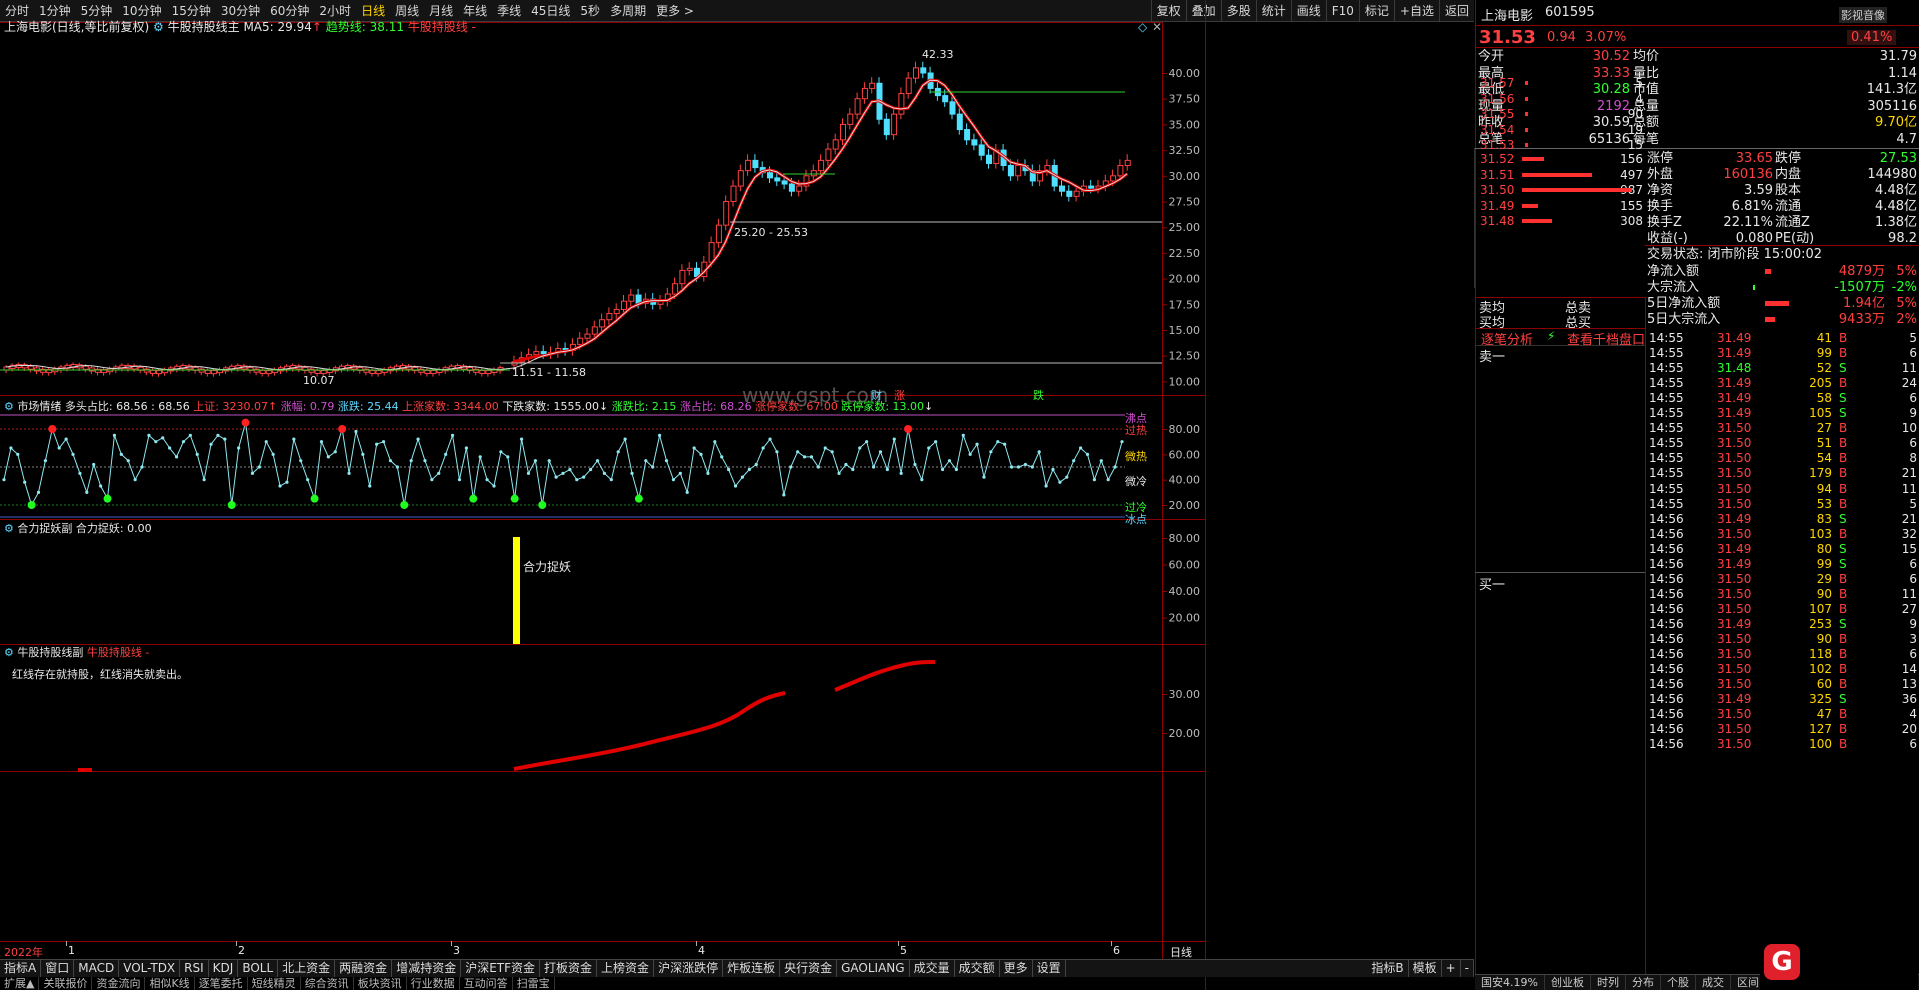  I want to click on indicator-b-tab: 模板, so click(1425, 968).